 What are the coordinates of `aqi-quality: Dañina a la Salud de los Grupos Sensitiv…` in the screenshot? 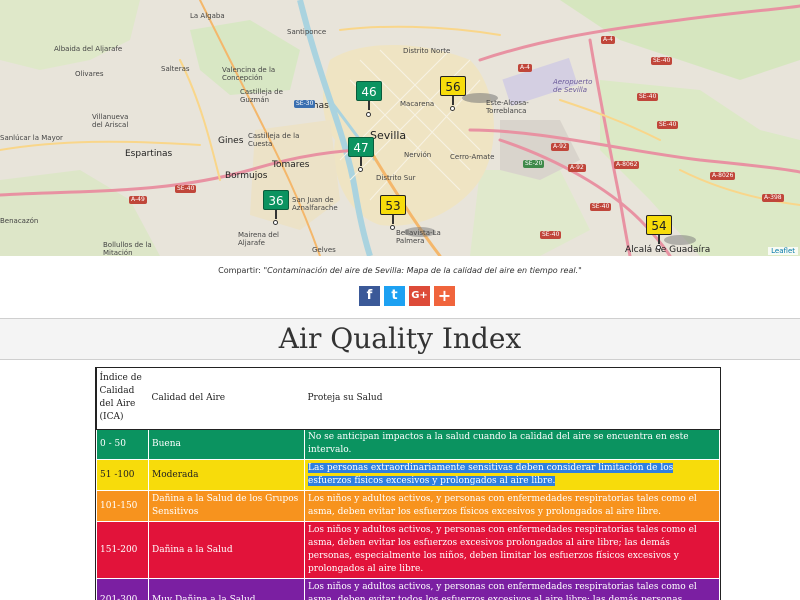 It's located at (226, 506).